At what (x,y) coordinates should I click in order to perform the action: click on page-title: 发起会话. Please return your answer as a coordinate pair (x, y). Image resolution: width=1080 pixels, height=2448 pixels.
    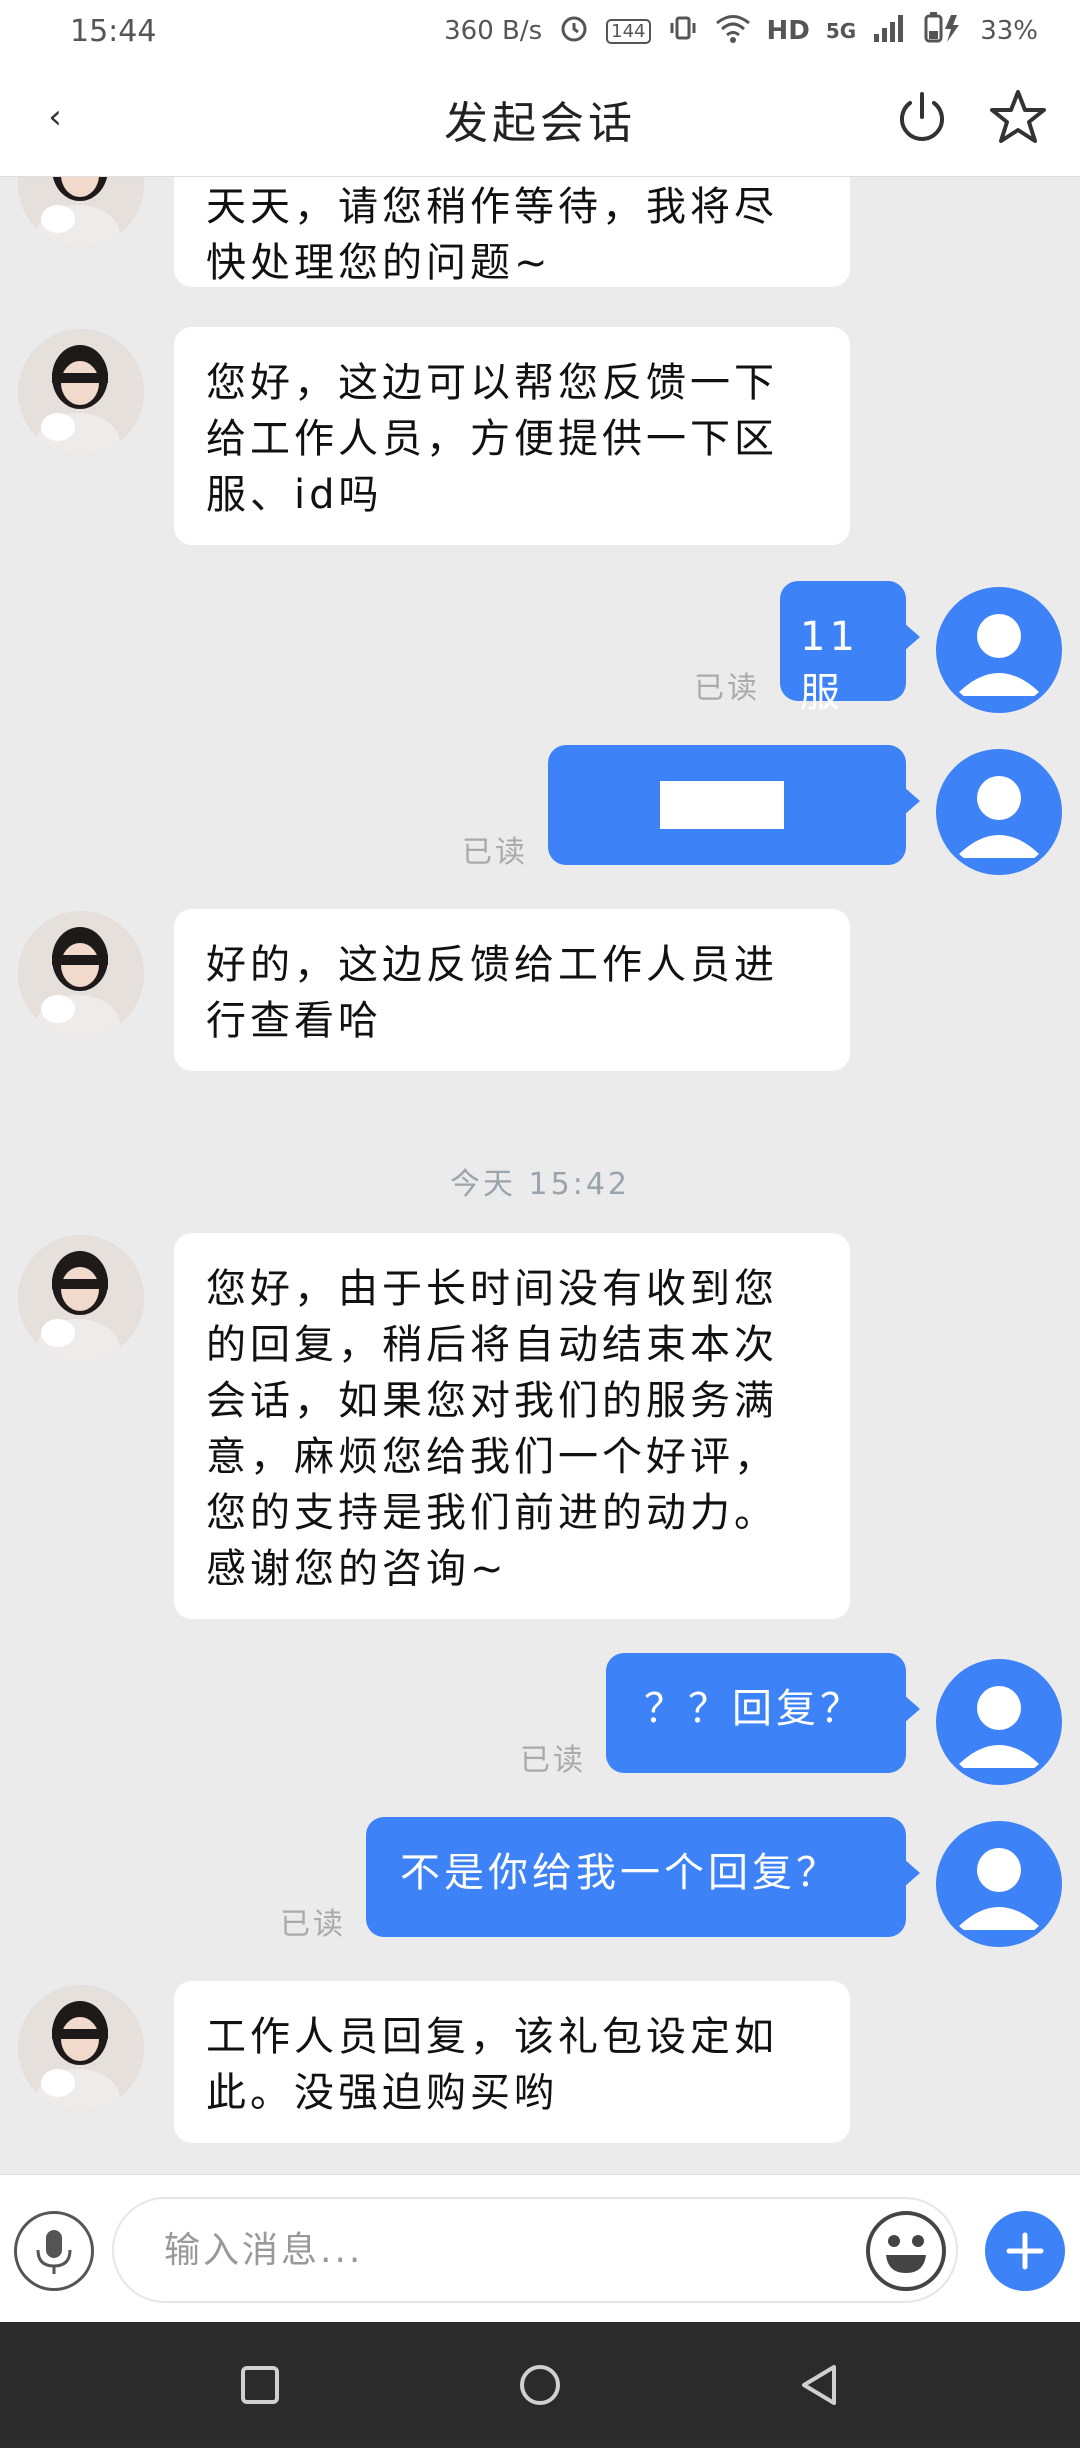
    Looking at the image, I should click on (540, 123).